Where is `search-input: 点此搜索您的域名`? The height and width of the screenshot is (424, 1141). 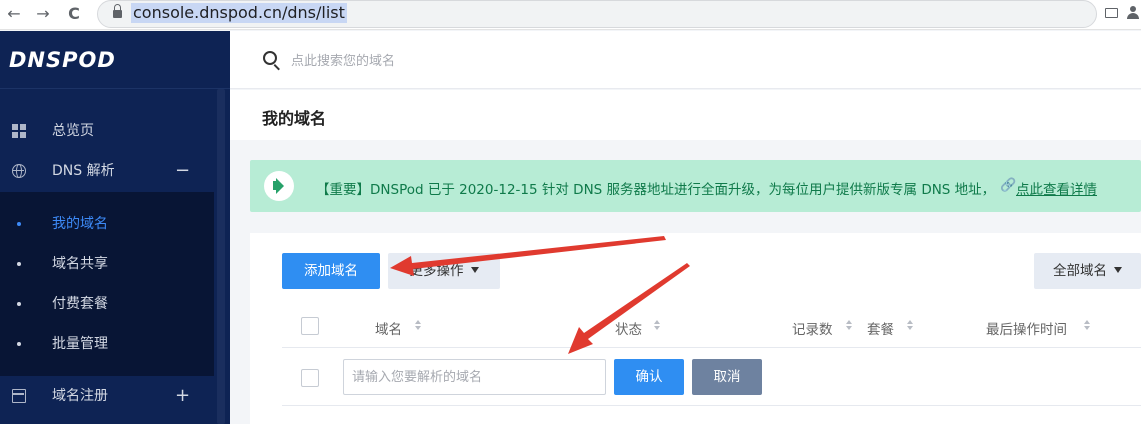 search-input: 点此搜索您的域名 is located at coordinates (343, 59).